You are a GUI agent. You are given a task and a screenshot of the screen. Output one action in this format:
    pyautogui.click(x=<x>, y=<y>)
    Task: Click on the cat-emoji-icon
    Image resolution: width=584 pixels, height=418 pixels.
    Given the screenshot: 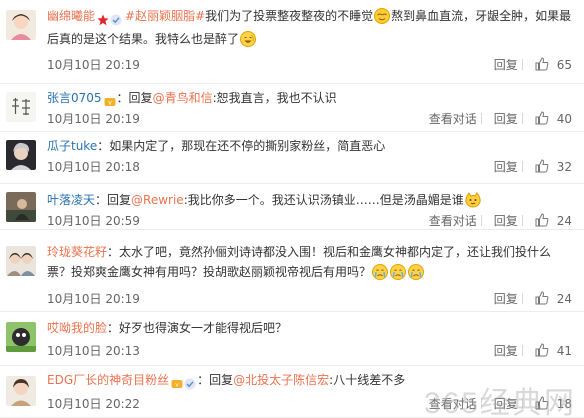 What is the action you would take?
    pyautogui.click(x=473, y=200)
    